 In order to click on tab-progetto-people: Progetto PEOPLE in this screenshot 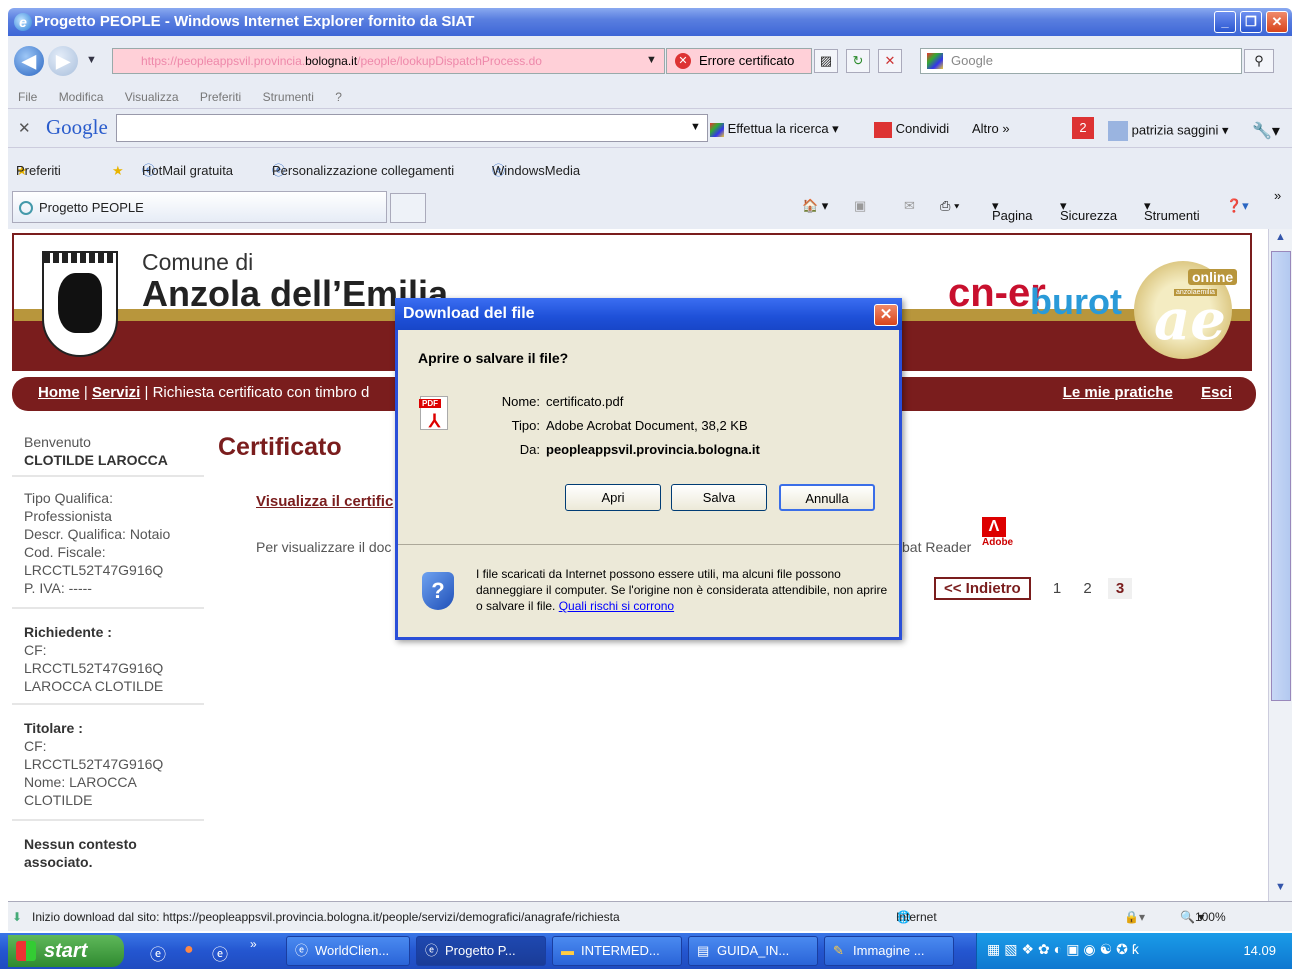, I will do `click(199, 207)`.